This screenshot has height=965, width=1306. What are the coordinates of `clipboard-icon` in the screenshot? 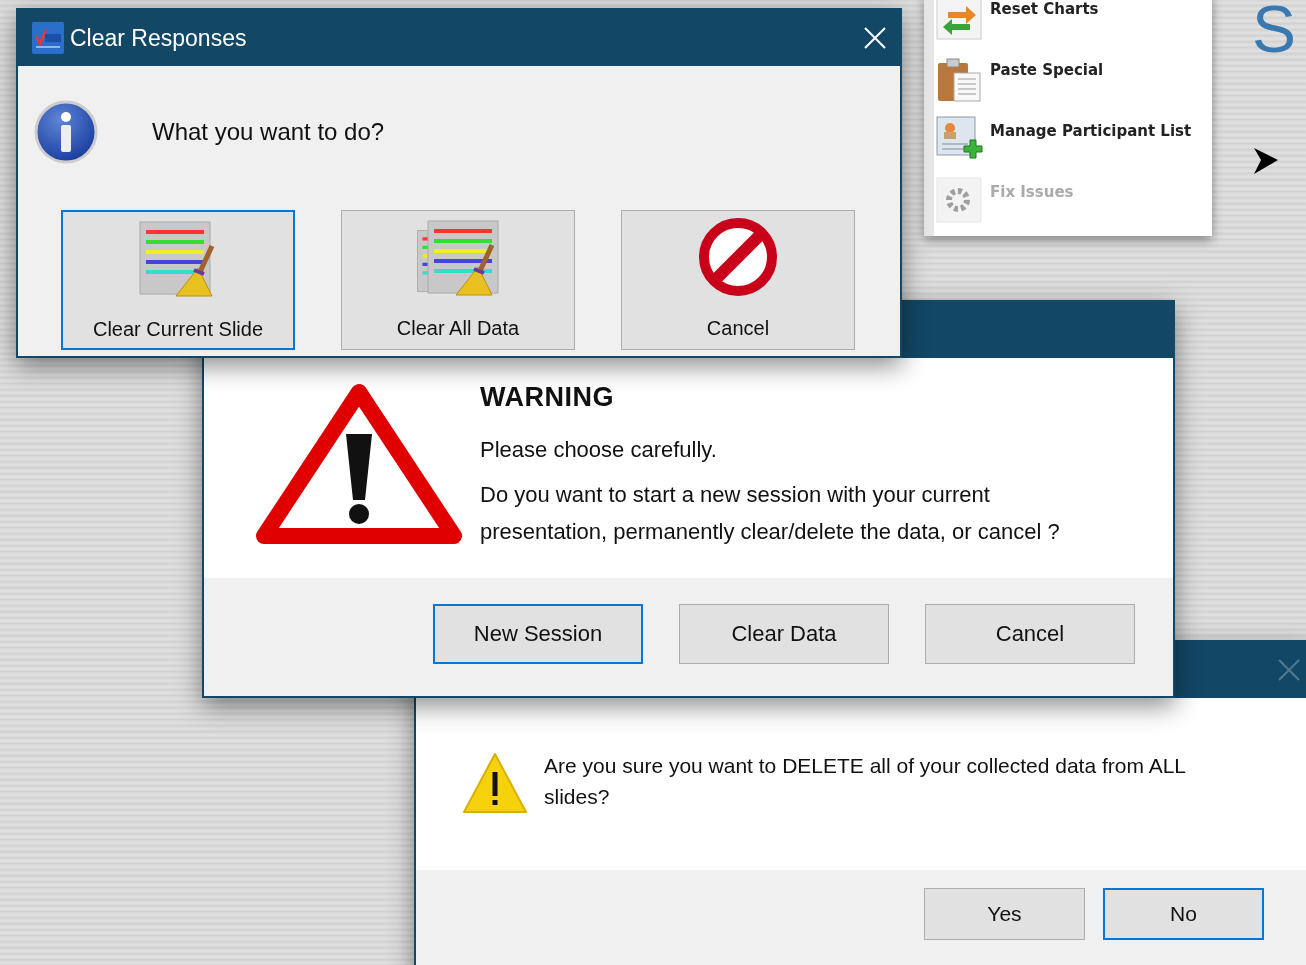 It's located at (960, 79).